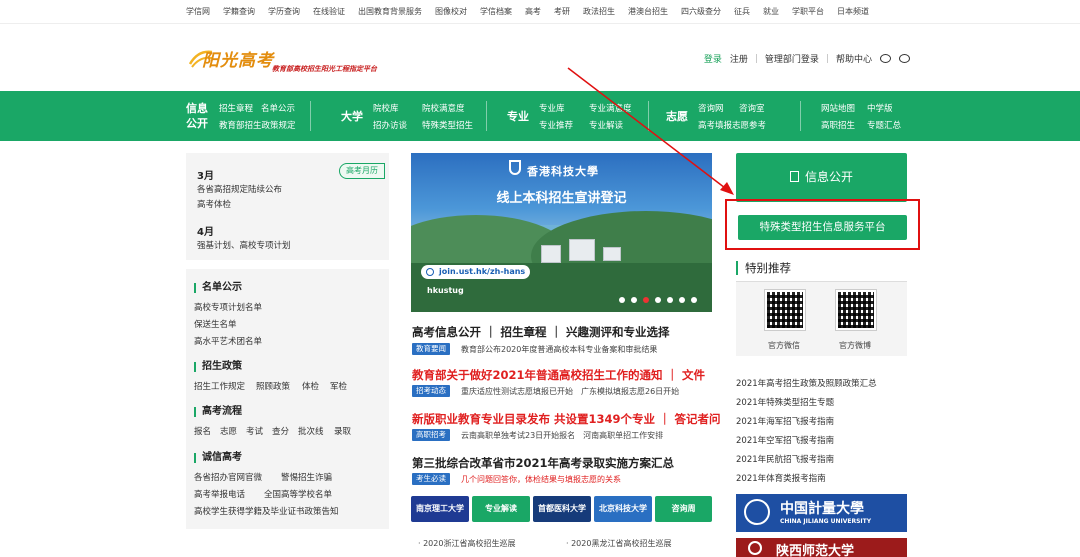 This screenshot has width=1080, height=557. What do you see at coordinates (562, 11) in the screenshot?
I see `top-link: 考研` at bounding box center [562, 11].